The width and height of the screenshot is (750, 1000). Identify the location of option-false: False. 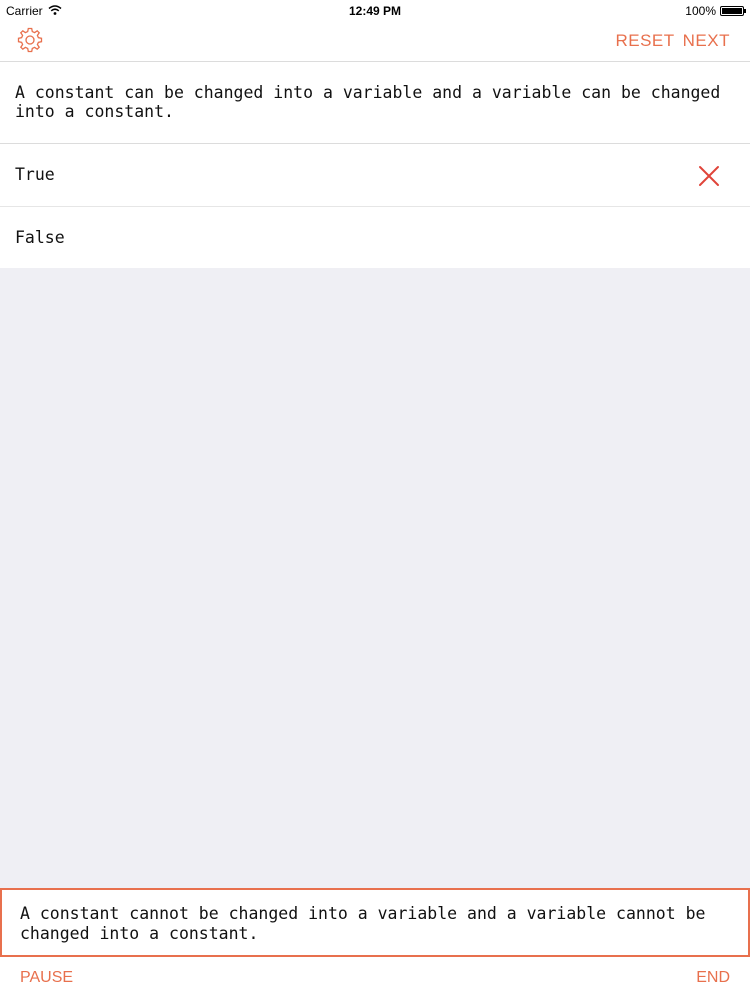
(375, 237).